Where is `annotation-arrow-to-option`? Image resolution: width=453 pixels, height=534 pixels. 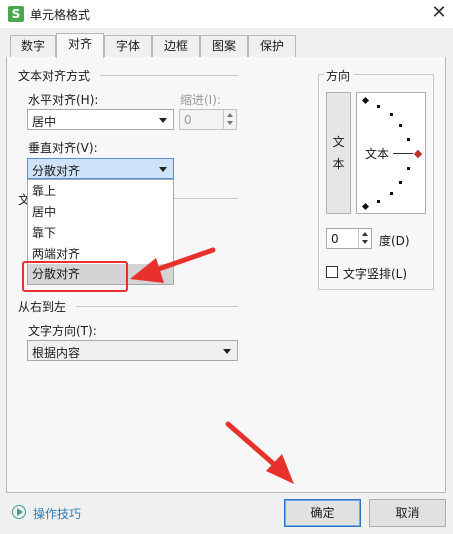
annotation-arrow-to-option is located at coordinates (173, 265).